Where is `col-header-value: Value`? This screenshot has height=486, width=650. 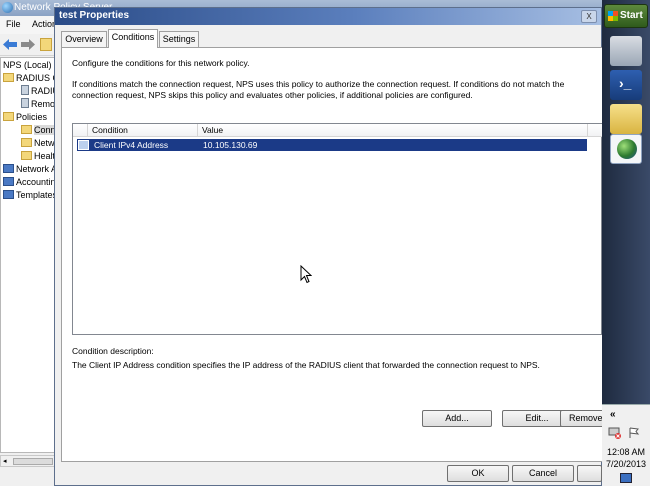
col-header-value: Value is located at coordinates (393, 130).